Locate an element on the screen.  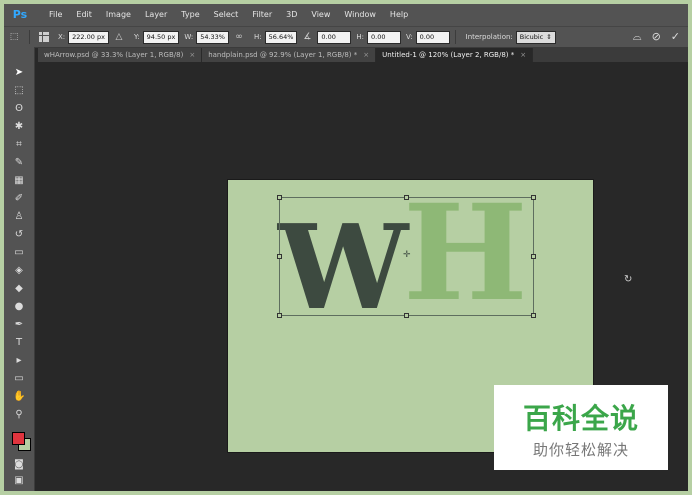
lasso-tool-icon: ʘ is located at coordinates (19, 109).